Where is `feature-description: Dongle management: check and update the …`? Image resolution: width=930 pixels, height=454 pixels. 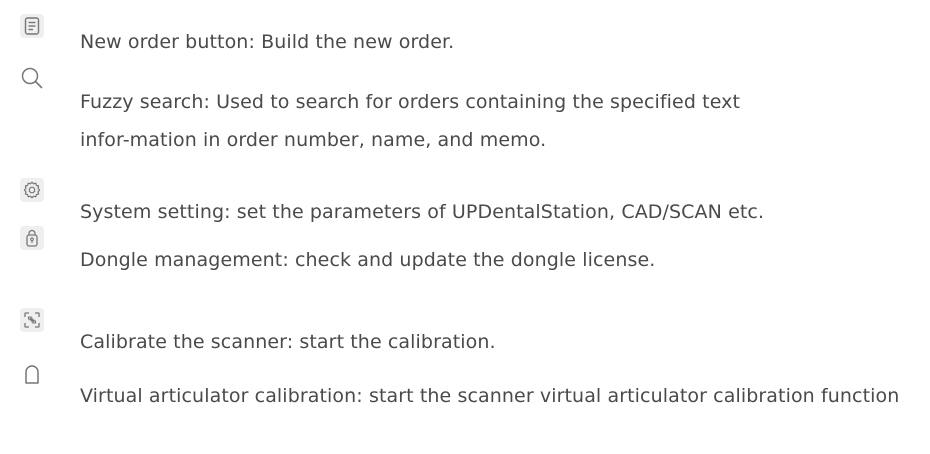 feature-description: Dongle management: check and update the … is located at coordinates (368, 260).